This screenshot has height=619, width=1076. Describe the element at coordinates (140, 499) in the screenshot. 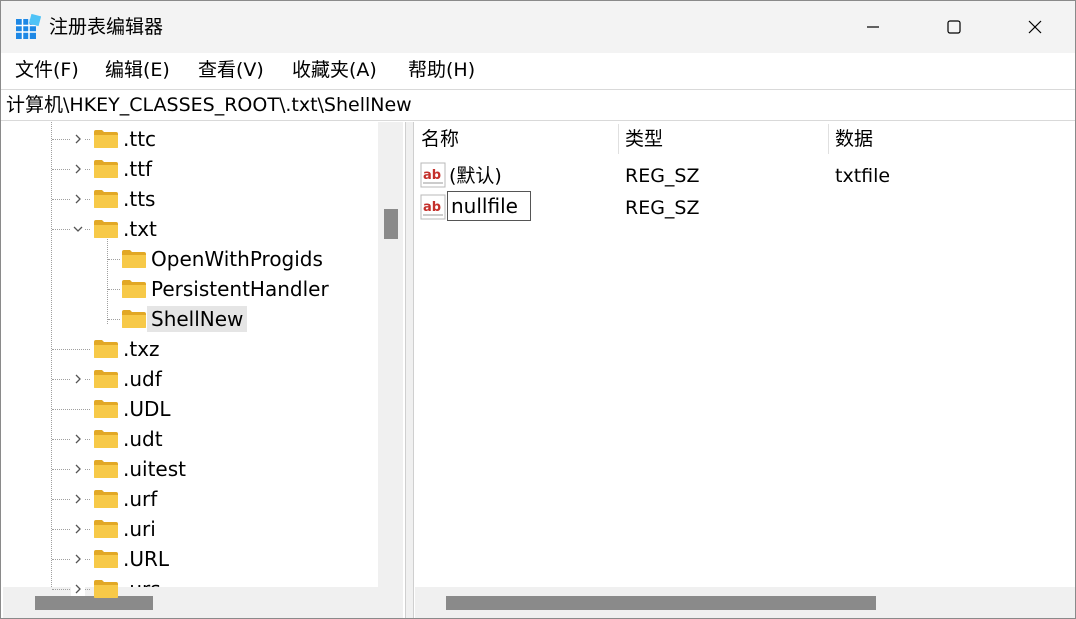

I see `tree-item: .urf` at that location.